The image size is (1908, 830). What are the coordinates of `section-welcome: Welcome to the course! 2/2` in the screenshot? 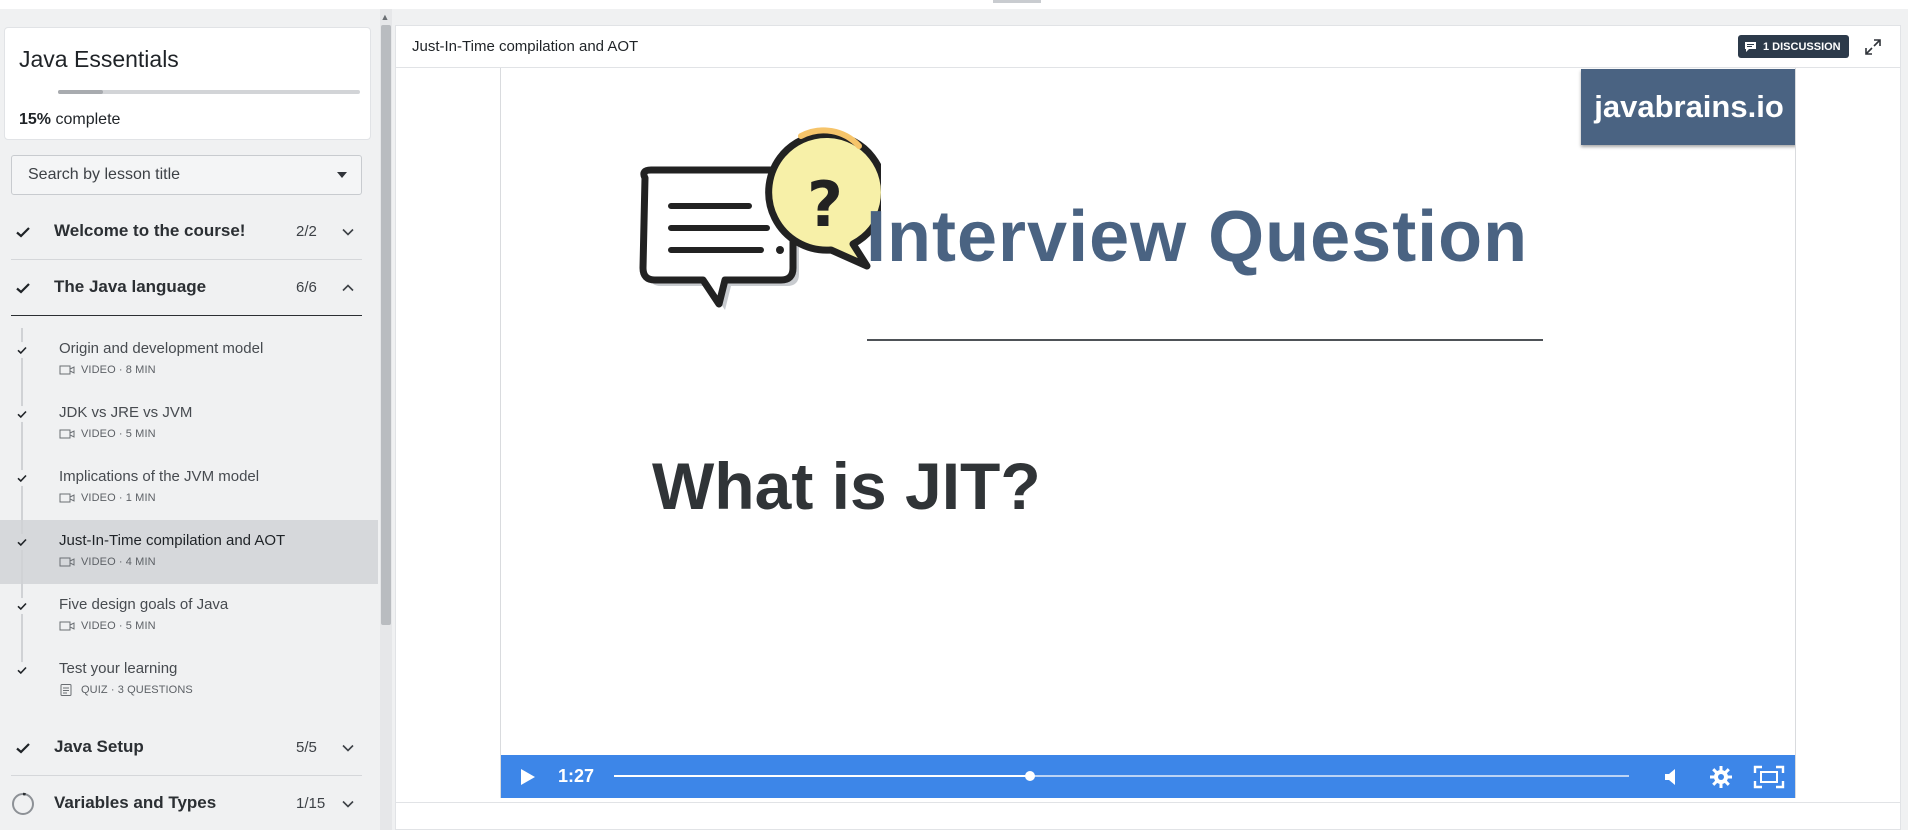 It's located at (185, 232).